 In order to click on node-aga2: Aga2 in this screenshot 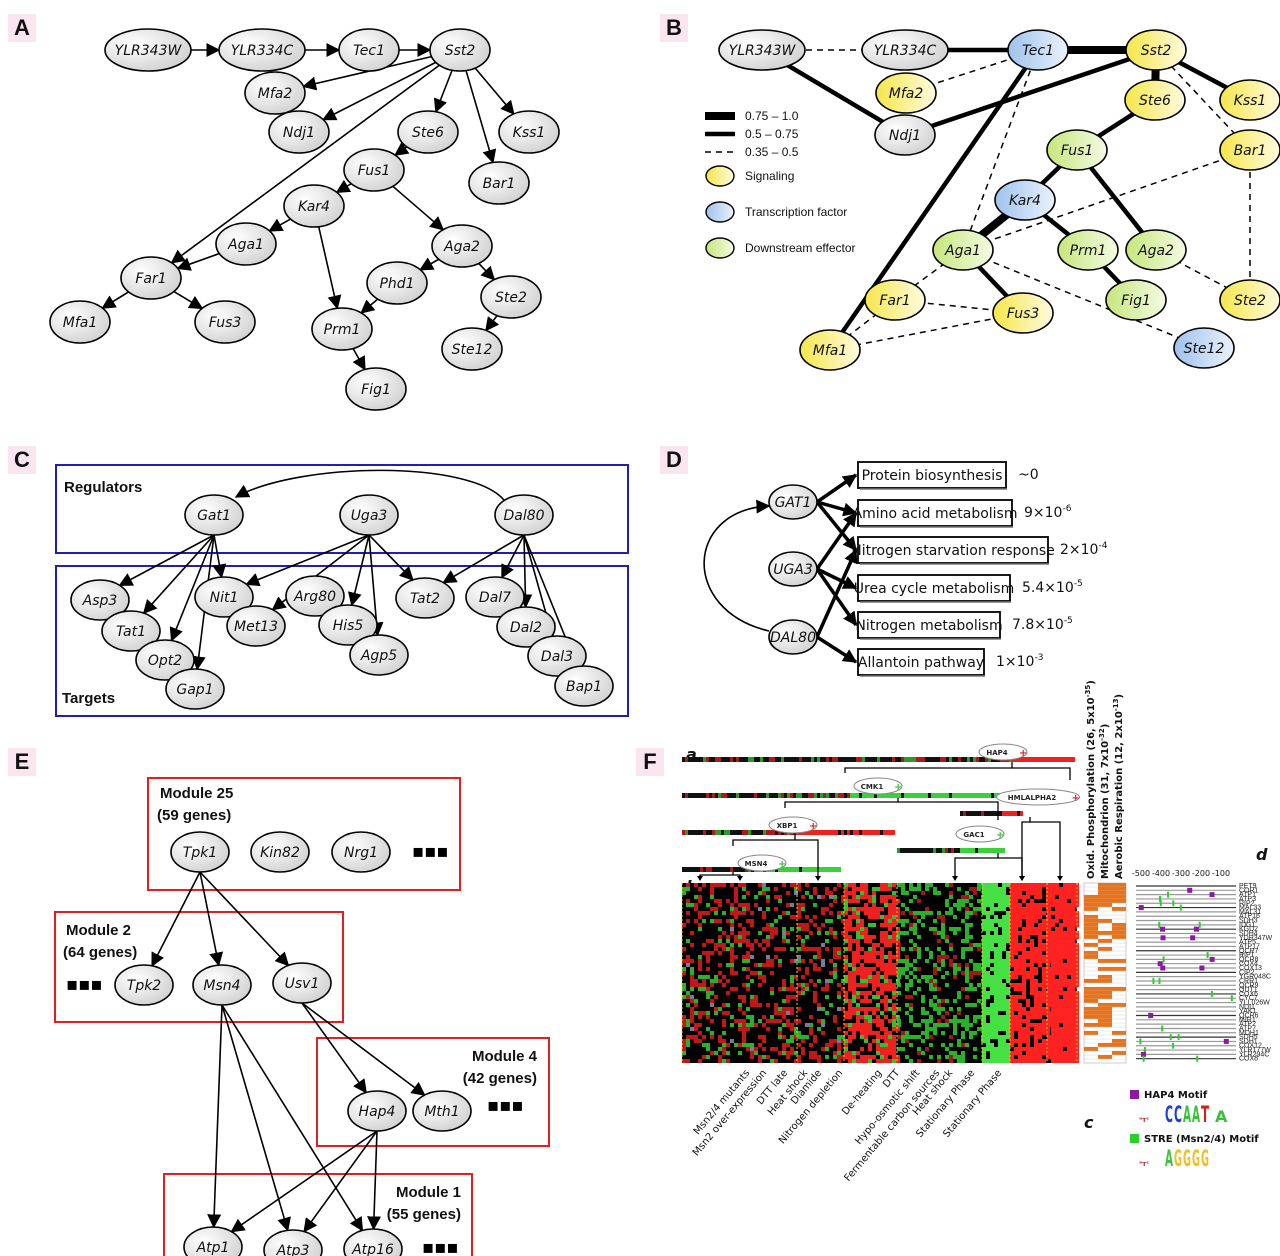, I will do `click(1156, 250)`.